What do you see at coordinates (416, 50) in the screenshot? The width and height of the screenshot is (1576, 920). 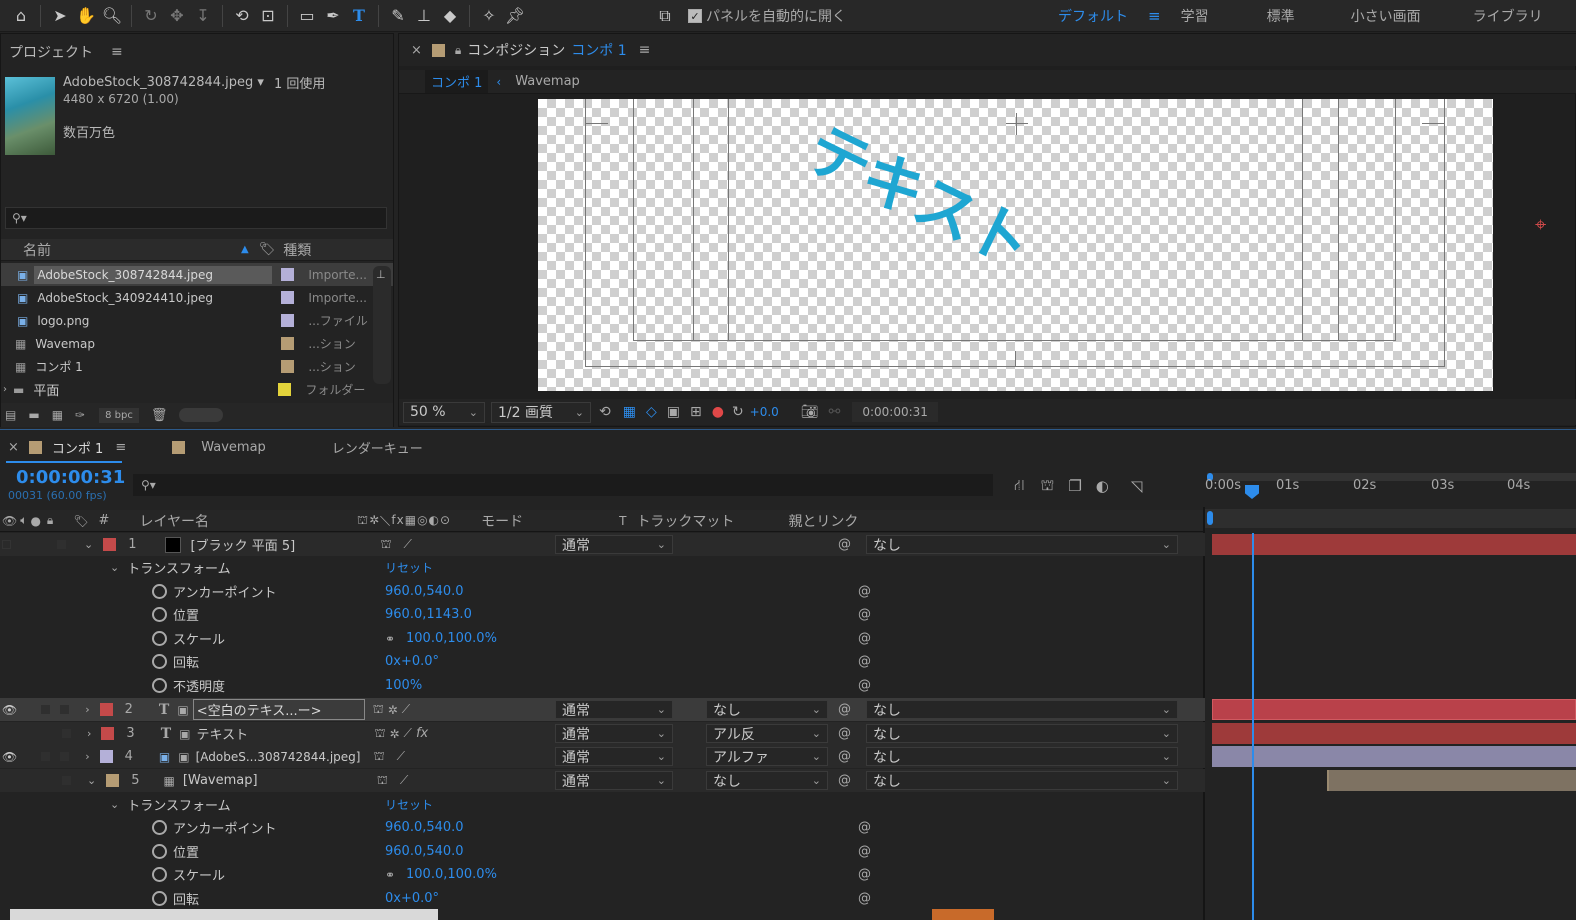 I see `close-icon: ×` at bounding box center [416, 50].